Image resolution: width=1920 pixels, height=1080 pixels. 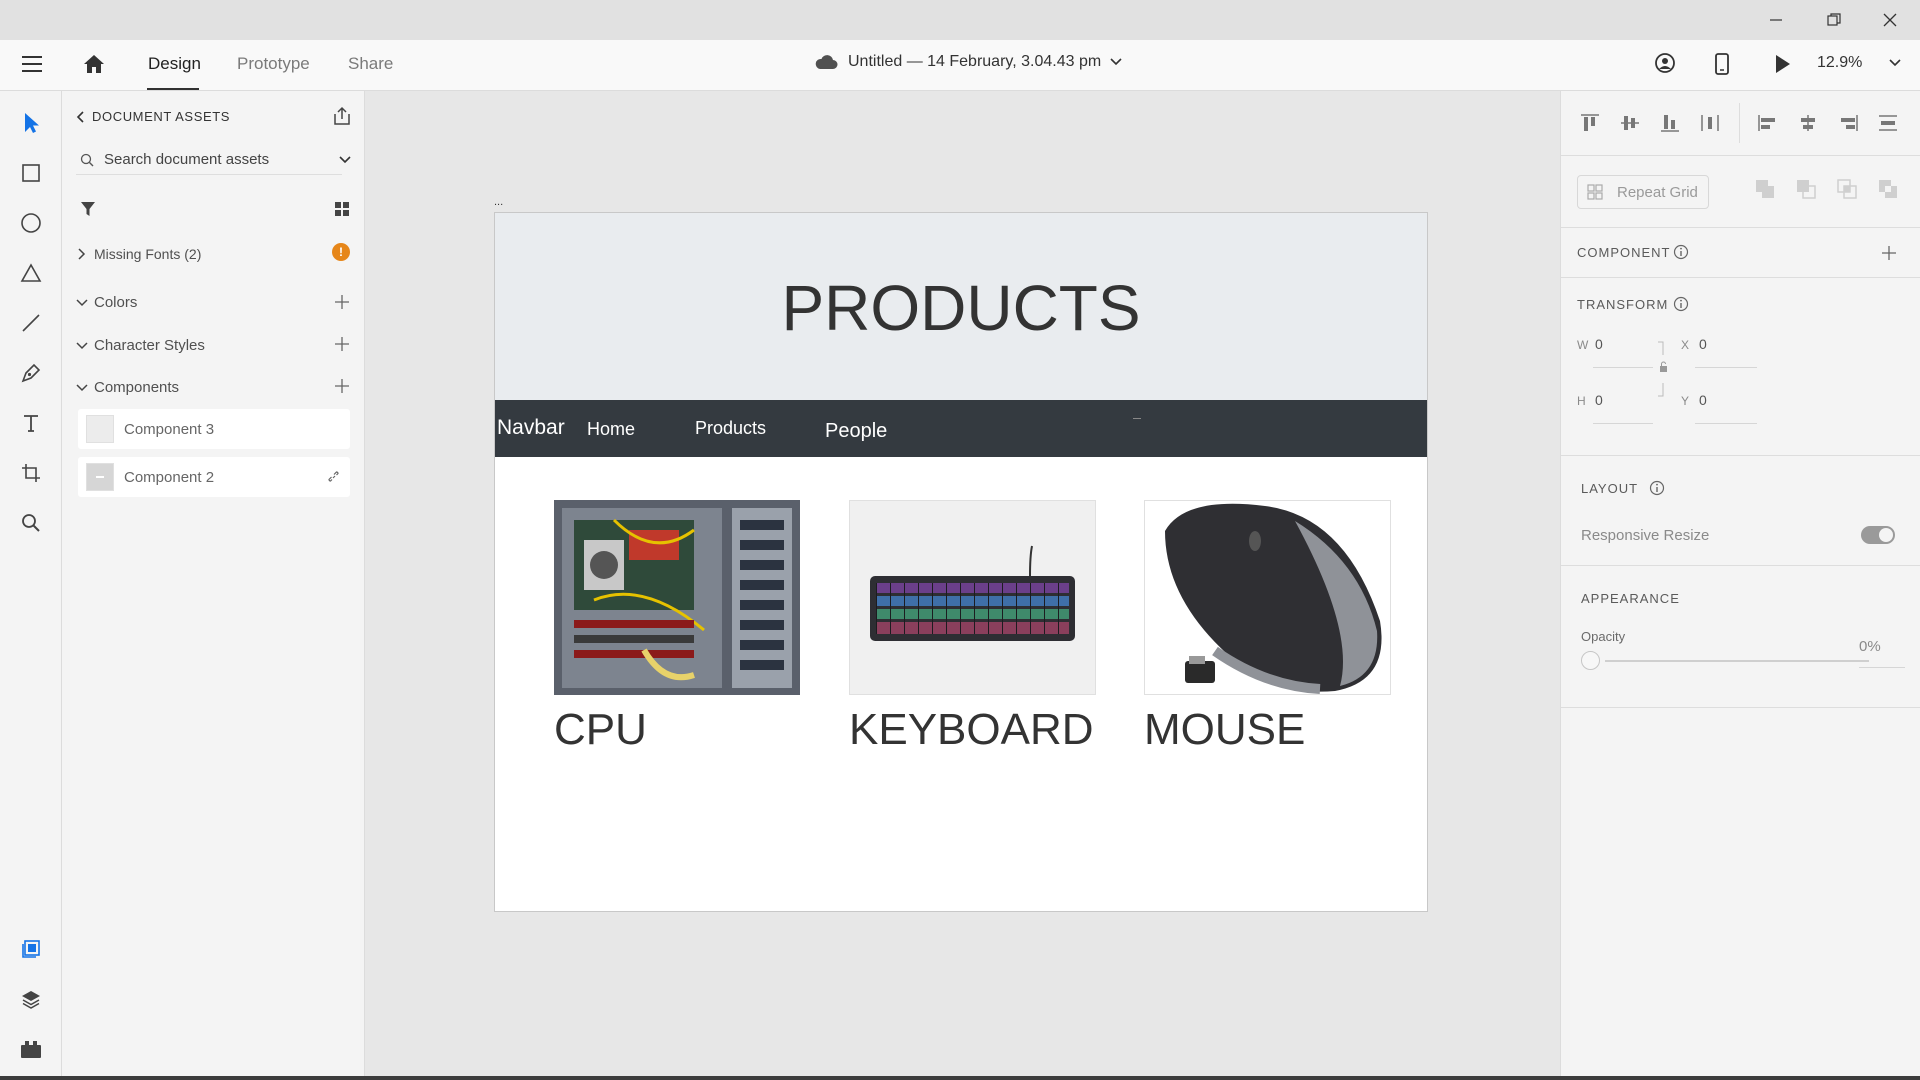 What do you see at coordinates (1737, 661) in the screenshot?
I see `opacity-slider-track` at bounding box center [1737, 661].